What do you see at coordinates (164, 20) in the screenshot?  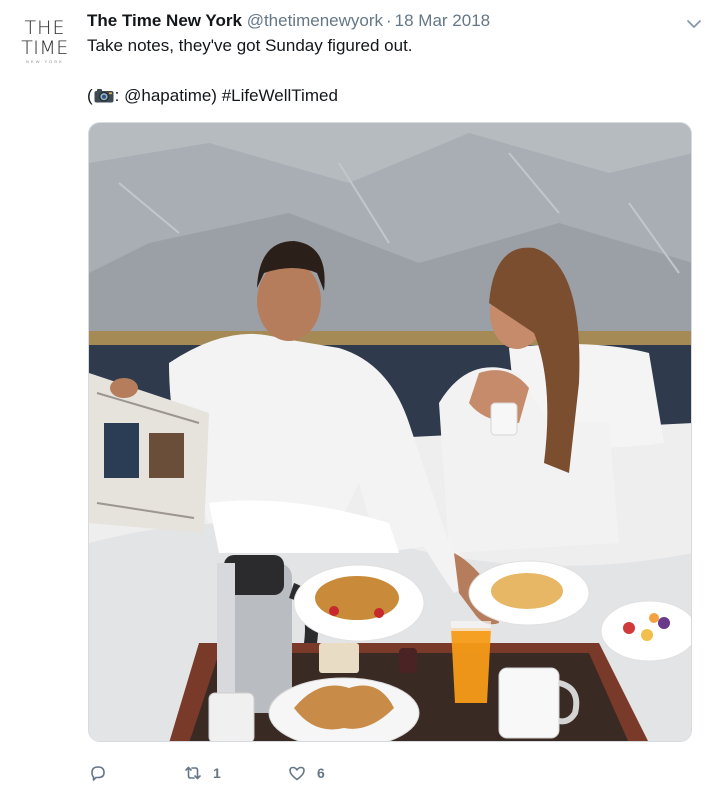 I see `display-name: The Time New York` at bounding box center [164, 20].